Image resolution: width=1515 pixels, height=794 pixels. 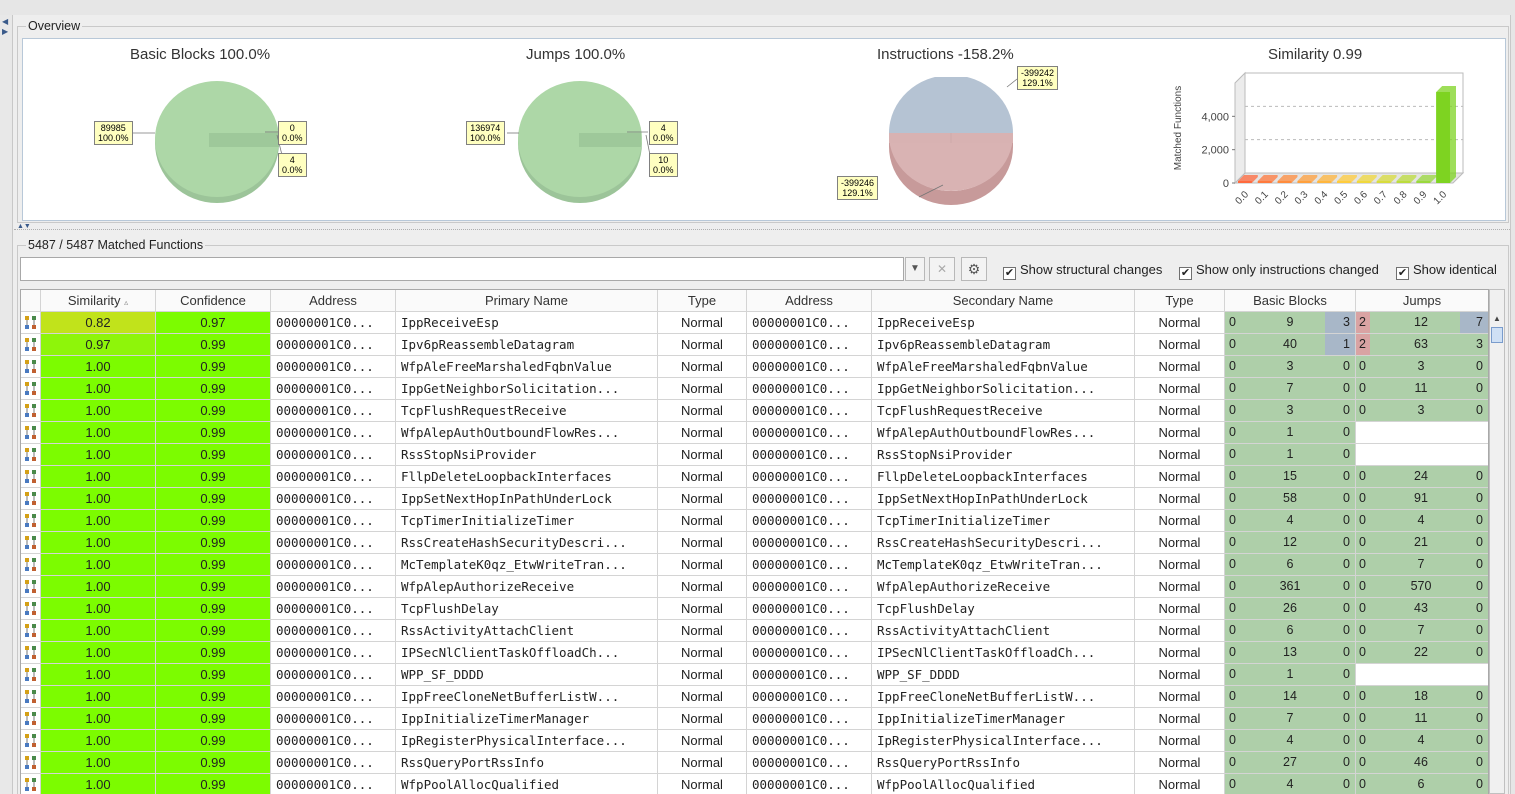 What do you see at coordinates (24, 226) in the screenshot?
I see `splitter-arrows-icon: ▲▼` at bounding box center [24, 226].